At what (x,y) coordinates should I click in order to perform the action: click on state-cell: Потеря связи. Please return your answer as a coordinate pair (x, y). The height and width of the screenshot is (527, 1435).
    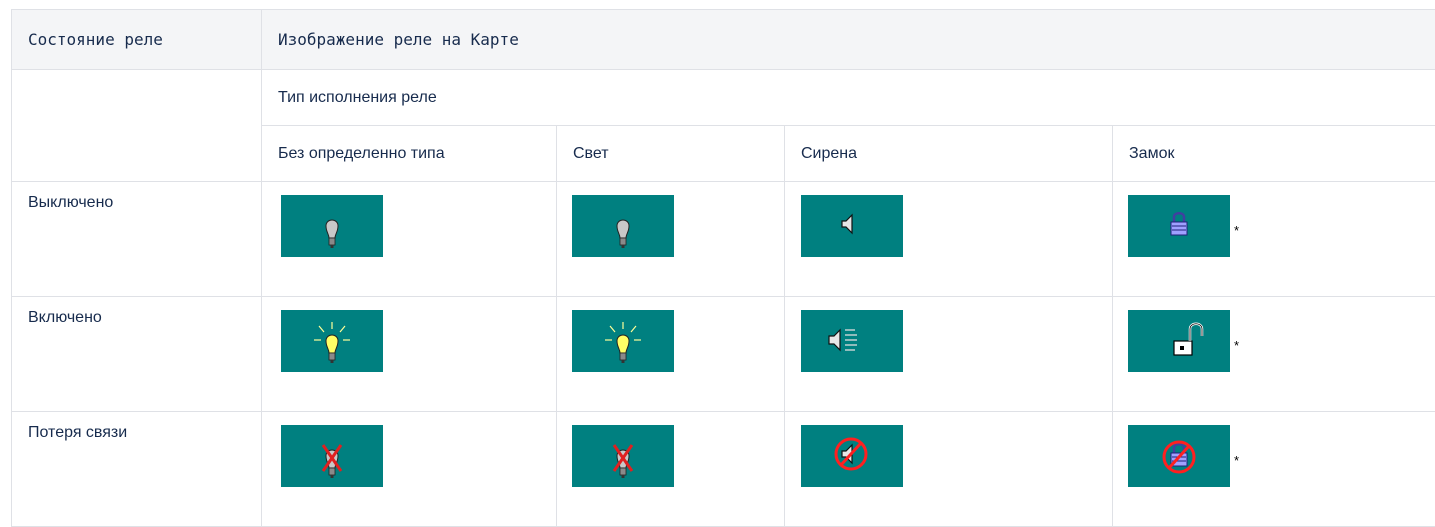
    Looking at the image, I should click on (137, 469).